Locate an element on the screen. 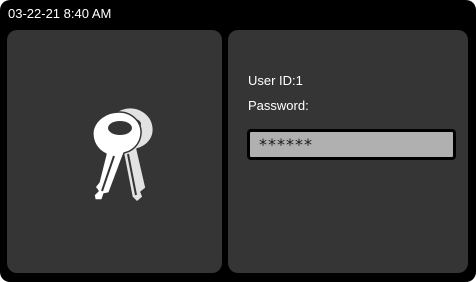 The width and height of the screenshot is (476, 282). status-bar: 03-22-21 8:40 AM is located at coordinates (238, 13).